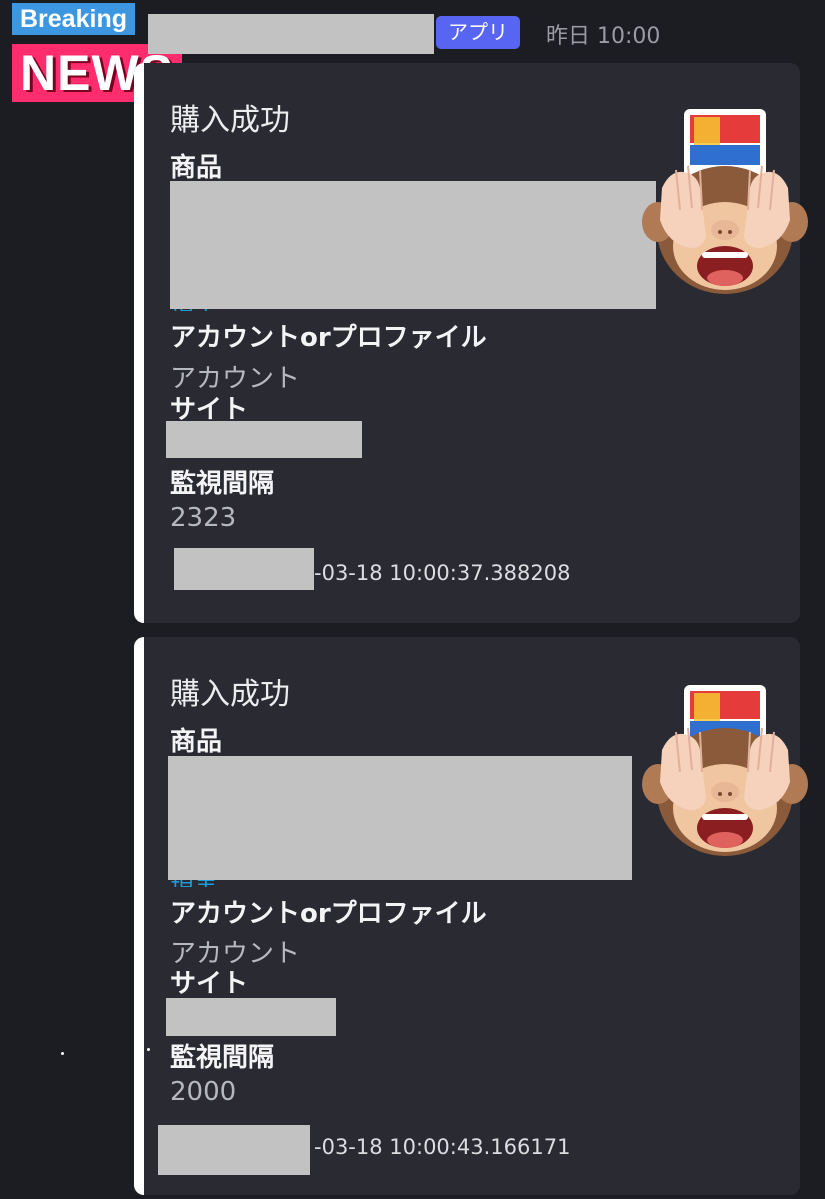 Image resolution: width=825 pixels, height=1199 pixels. What do you see at coordinates (209, 984) in the screenshot?
I see `site-label: サイト` at bounding box center [209, 984].